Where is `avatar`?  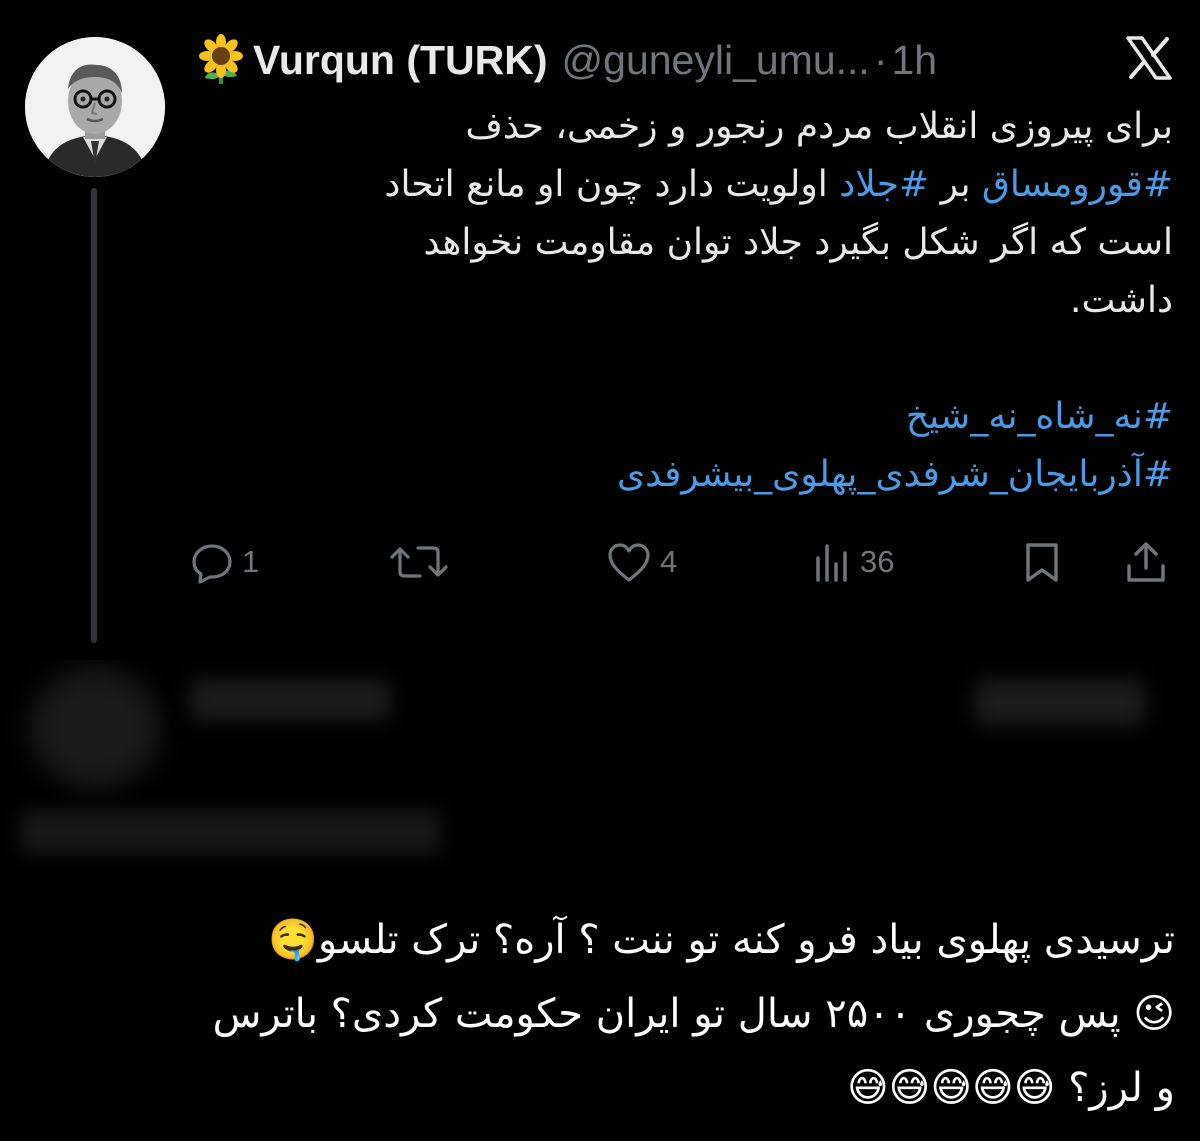
avatar is located at coordinates (95, 107).